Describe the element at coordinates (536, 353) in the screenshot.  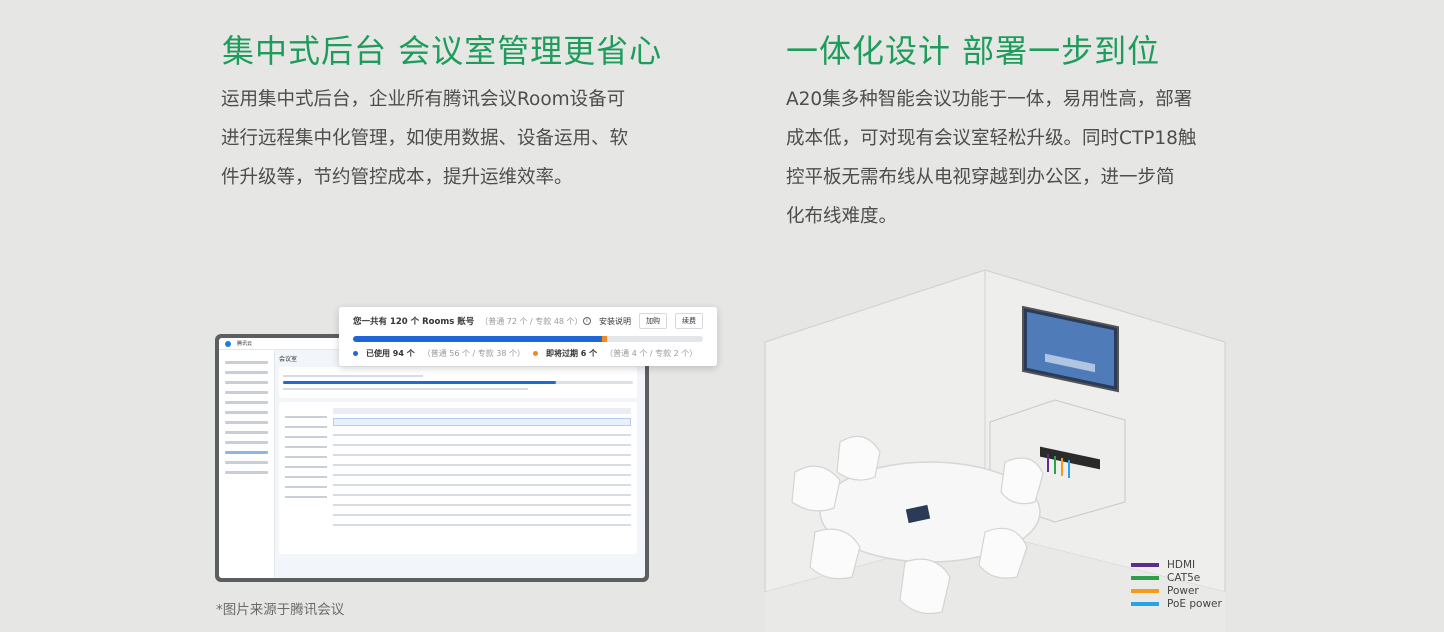
I see `expiring-dot-icon` at that location.